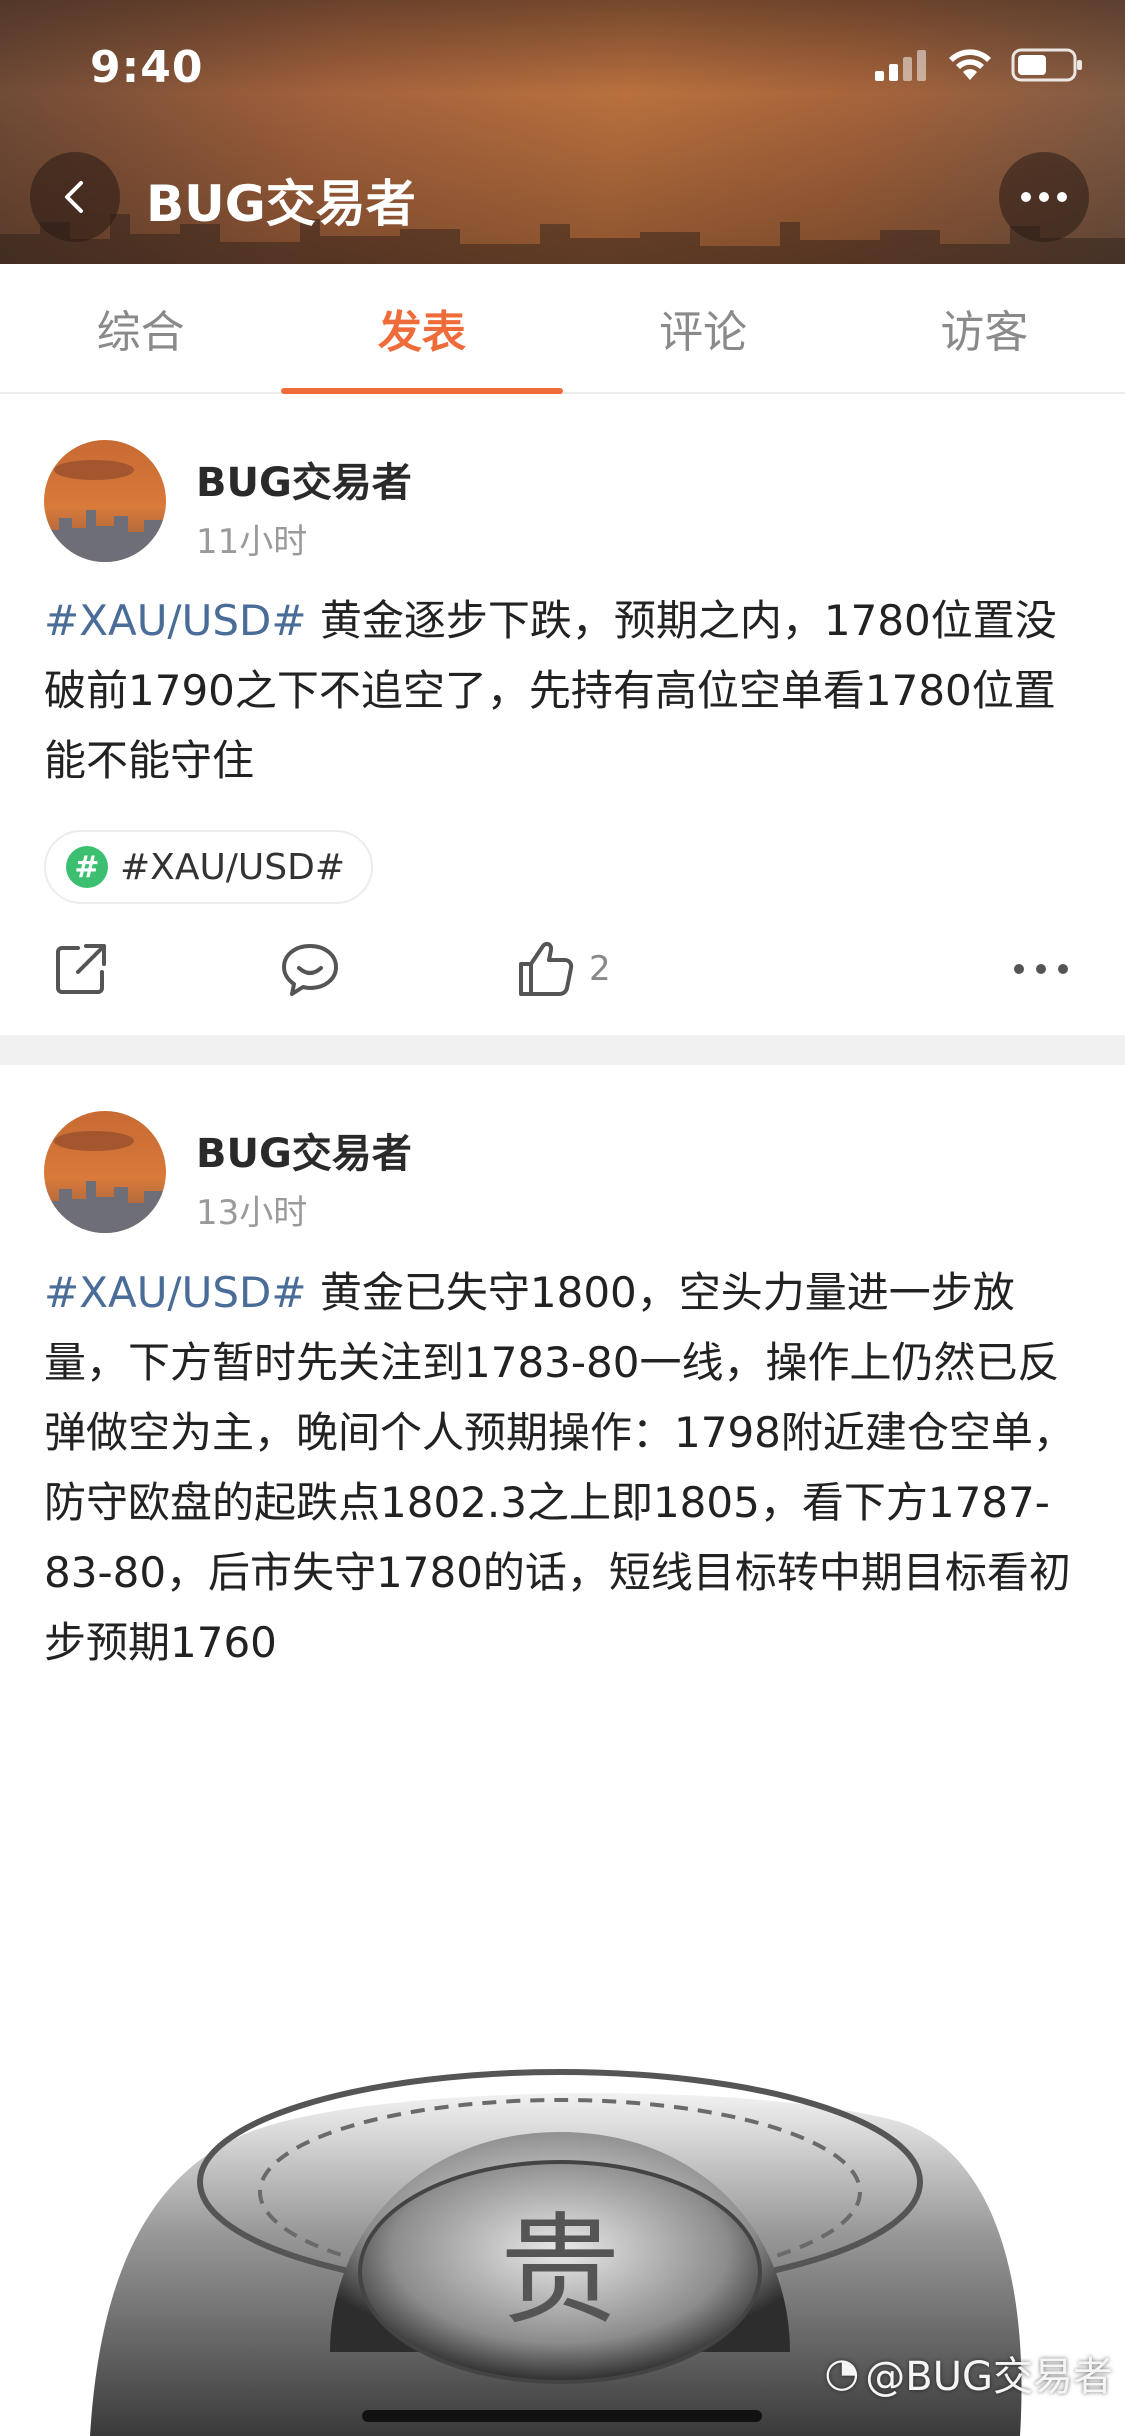 This screenshot has height=2436, width=1125. What do you see at coordinates (900, 65) in the screenshot?
I see `cellular-signal-icon` at bounding box center [900, 65].